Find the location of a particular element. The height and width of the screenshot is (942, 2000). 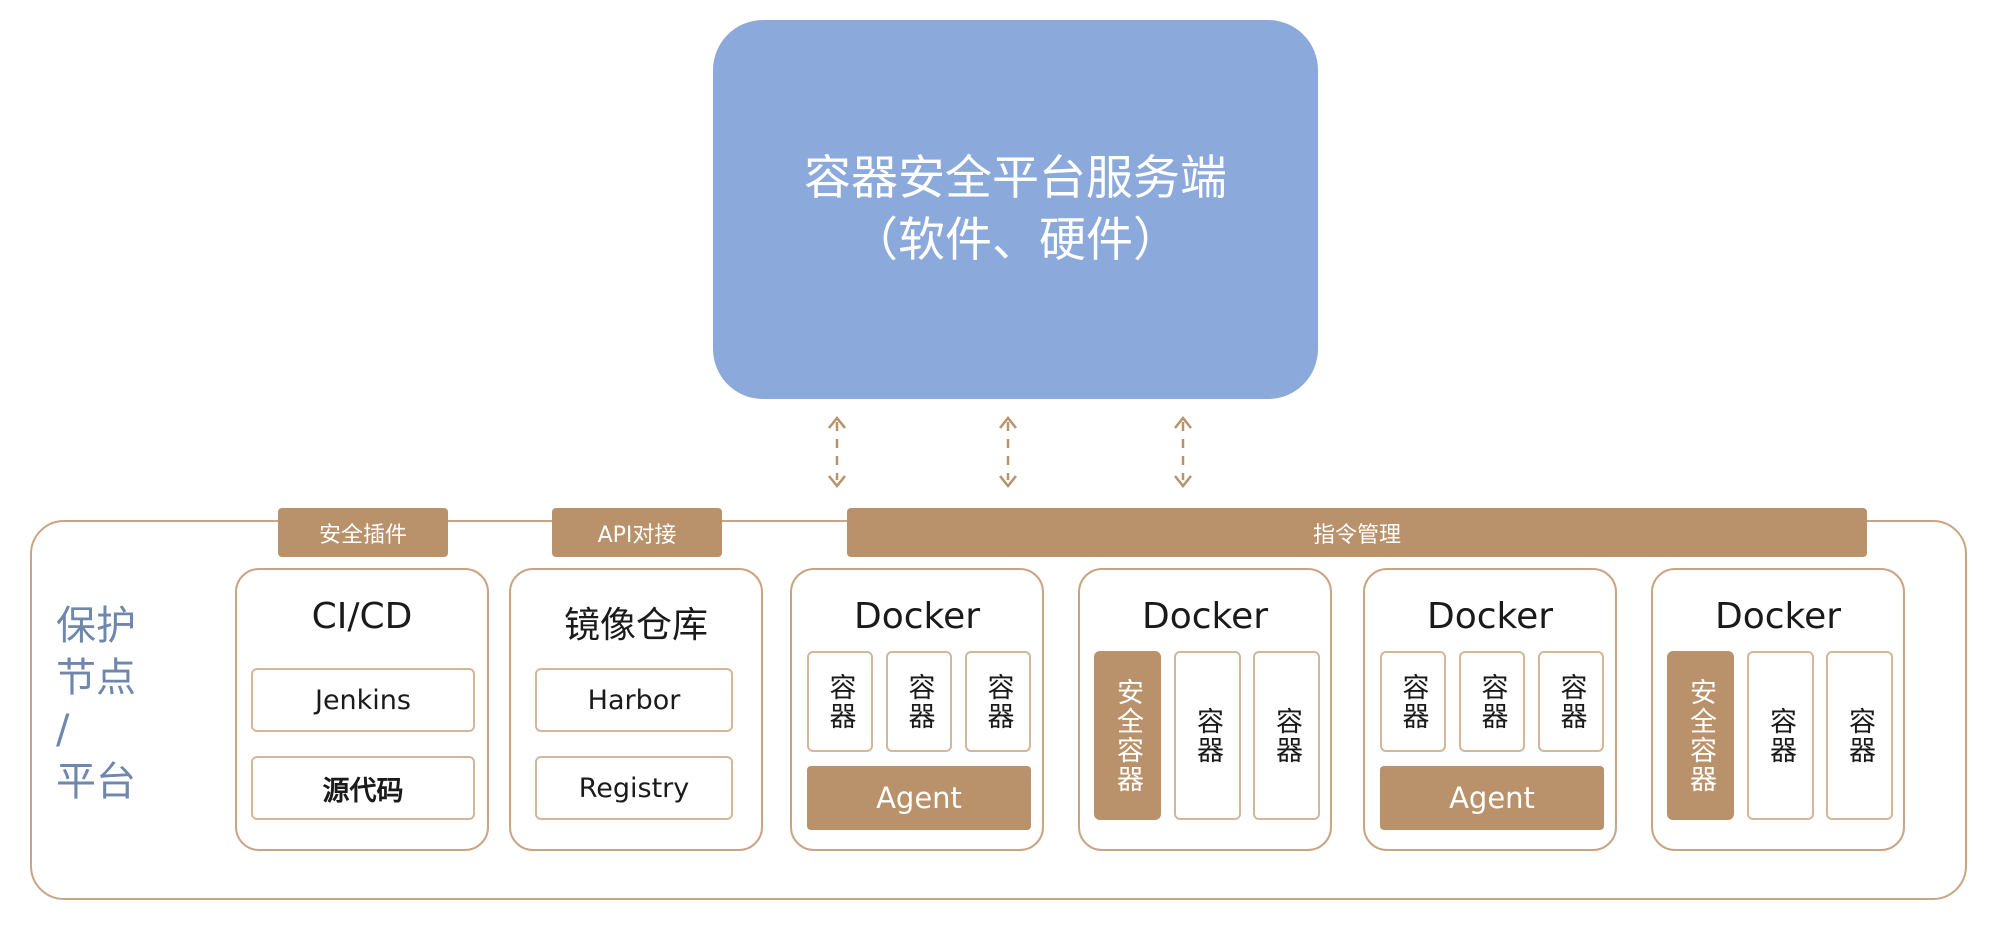

docker-node-3-container-3: 容器 is located at coordinates (1571, 701).